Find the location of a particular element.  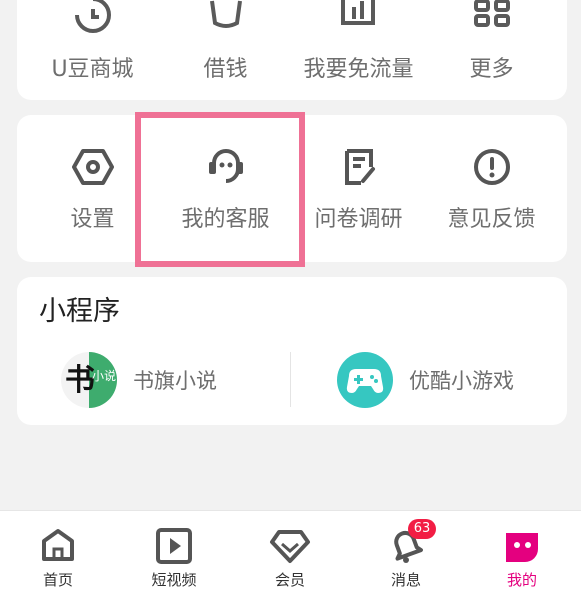

menu-item-label: U豆商城 is located at coordinates (92, 69).